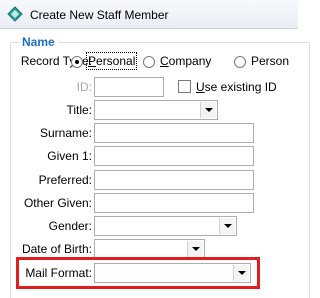 The width and height of the screenshot is (320, 298). Describe the element at coordinates (138, 273) in the screenshot. I see `mail-format-highlight` at that location.